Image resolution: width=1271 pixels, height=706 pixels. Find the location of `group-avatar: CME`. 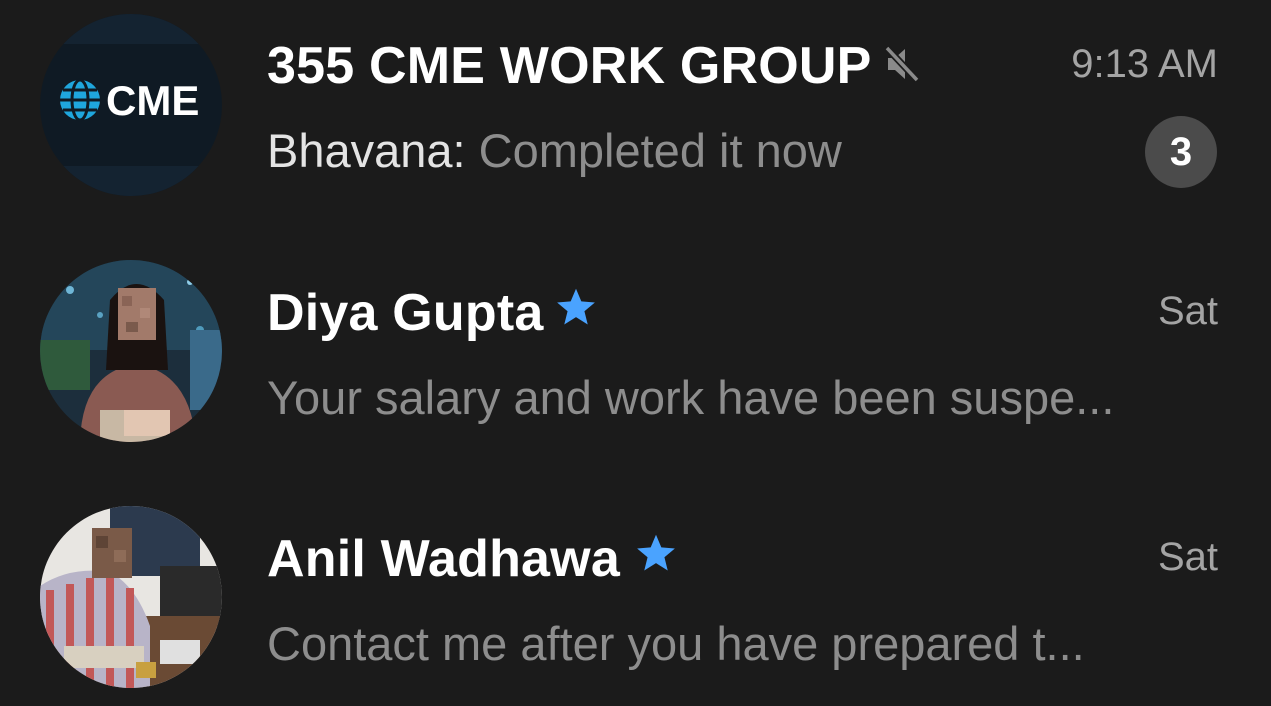

group-avatar: CME is located at coordinates (131, 105).